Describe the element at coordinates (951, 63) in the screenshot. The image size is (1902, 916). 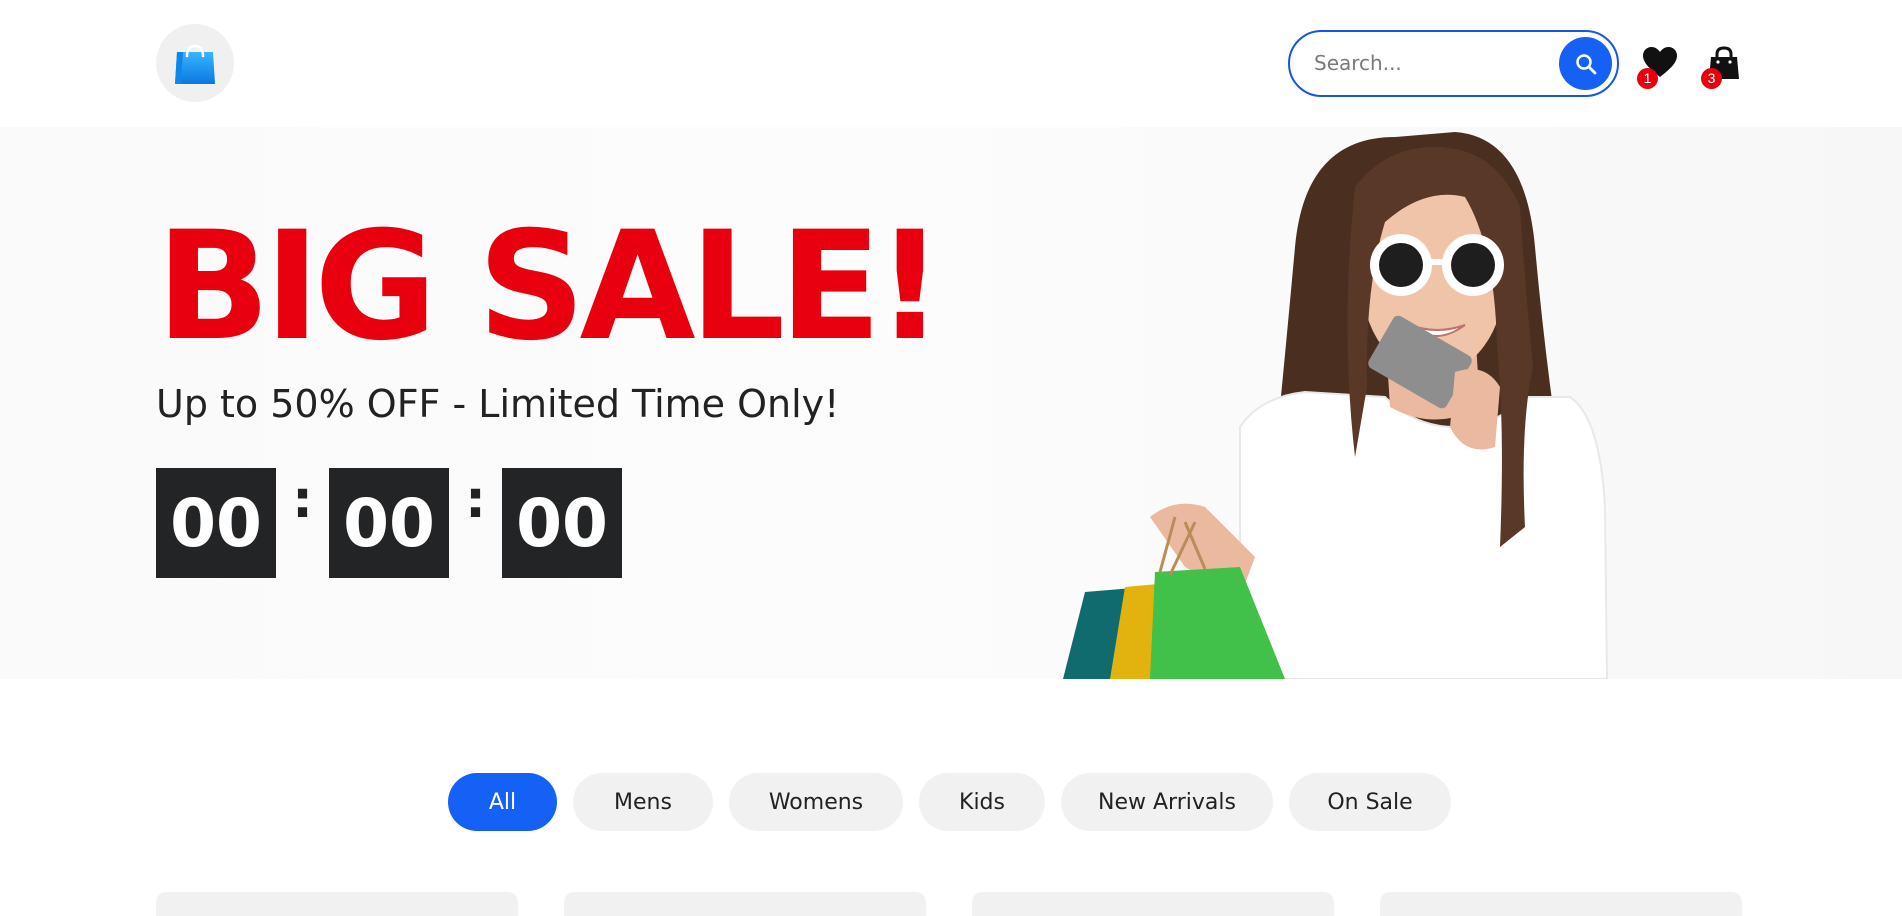
I see `site-header: 1 3` at that location.